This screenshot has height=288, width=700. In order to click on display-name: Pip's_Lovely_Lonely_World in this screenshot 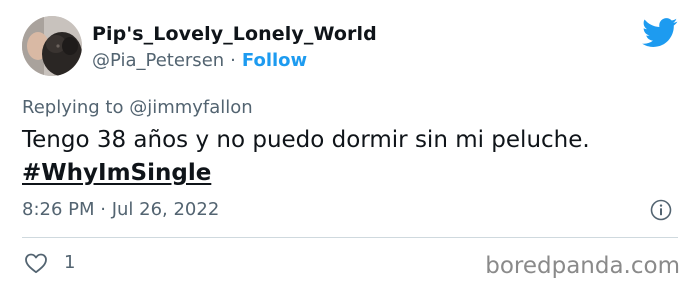, I will do `click(234, 34)`.